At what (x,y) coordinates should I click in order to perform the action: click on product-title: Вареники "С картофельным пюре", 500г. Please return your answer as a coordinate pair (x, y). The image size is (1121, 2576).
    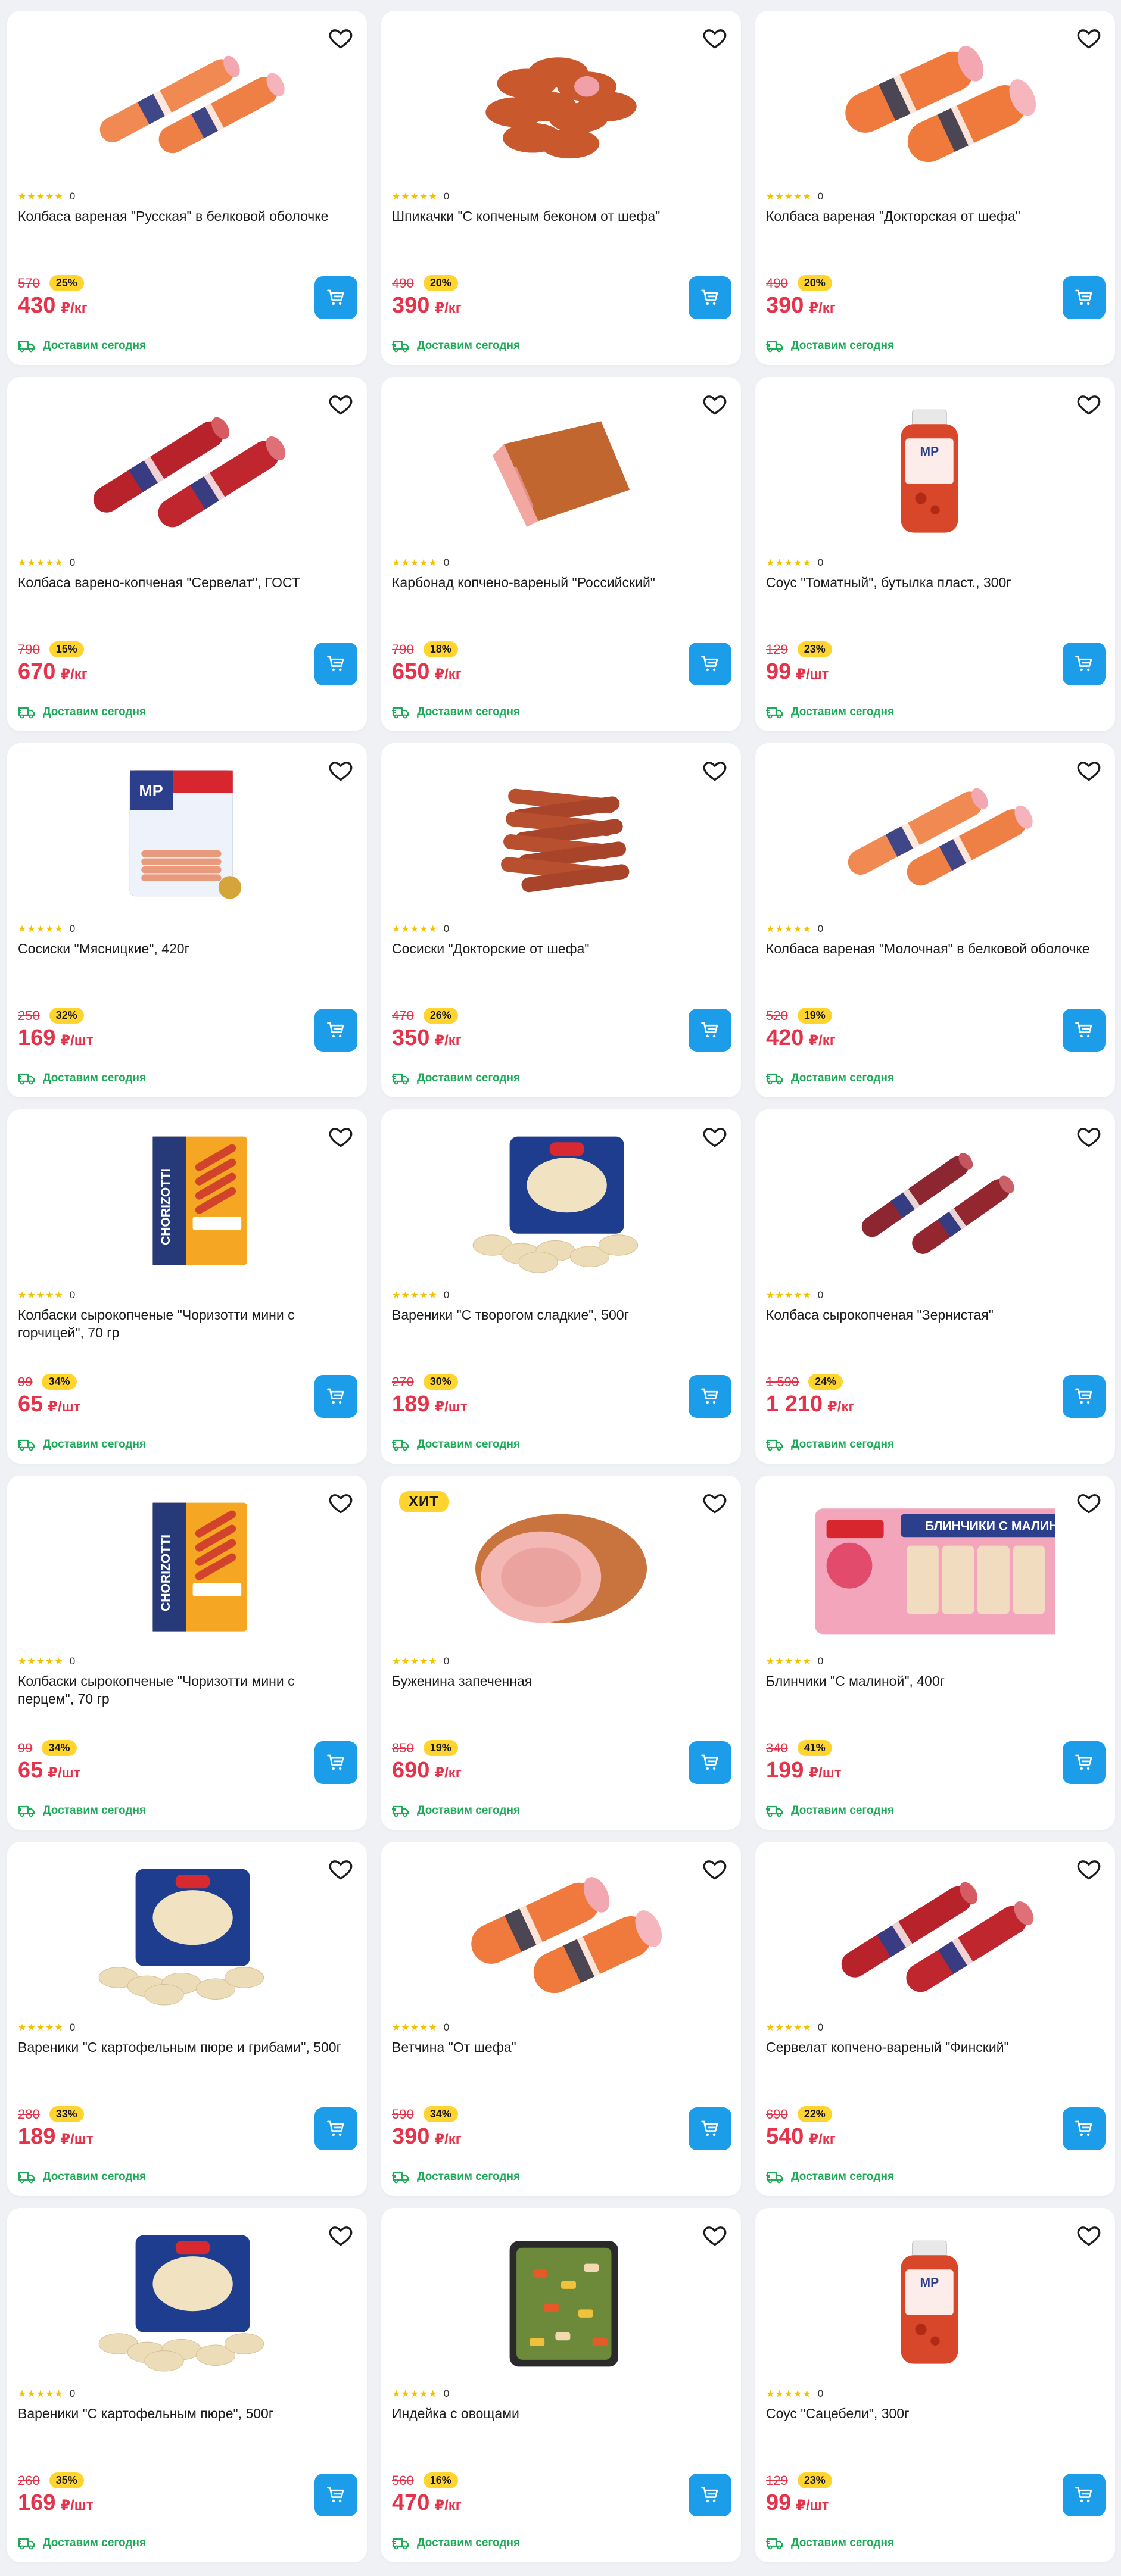
    Looking at the image, I should click on (184, 2413).